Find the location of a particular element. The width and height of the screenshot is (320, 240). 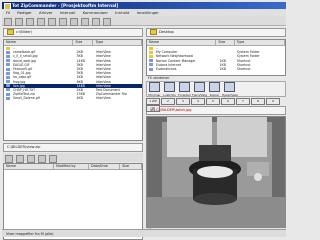

col-date: Date/time is located at coordinates (105, 166).